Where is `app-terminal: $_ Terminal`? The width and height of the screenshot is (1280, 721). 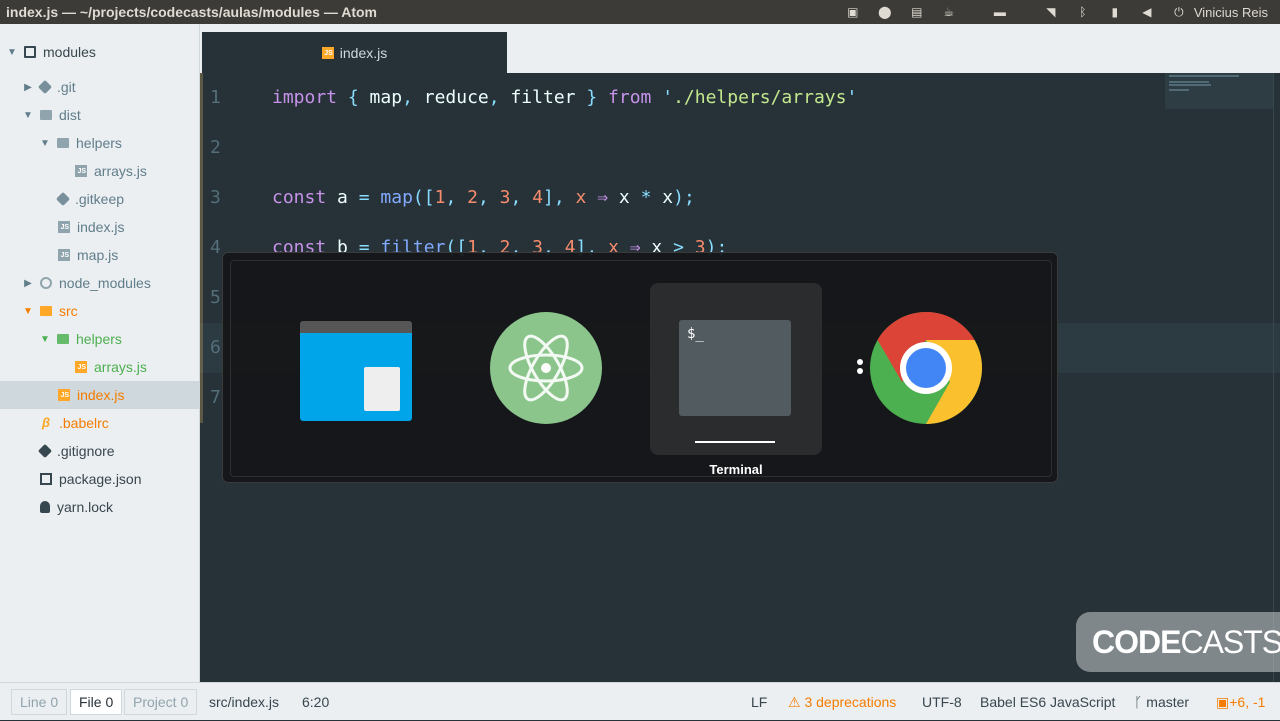
app-terminal: $_ Terminal is located at coordinates (736, 380).